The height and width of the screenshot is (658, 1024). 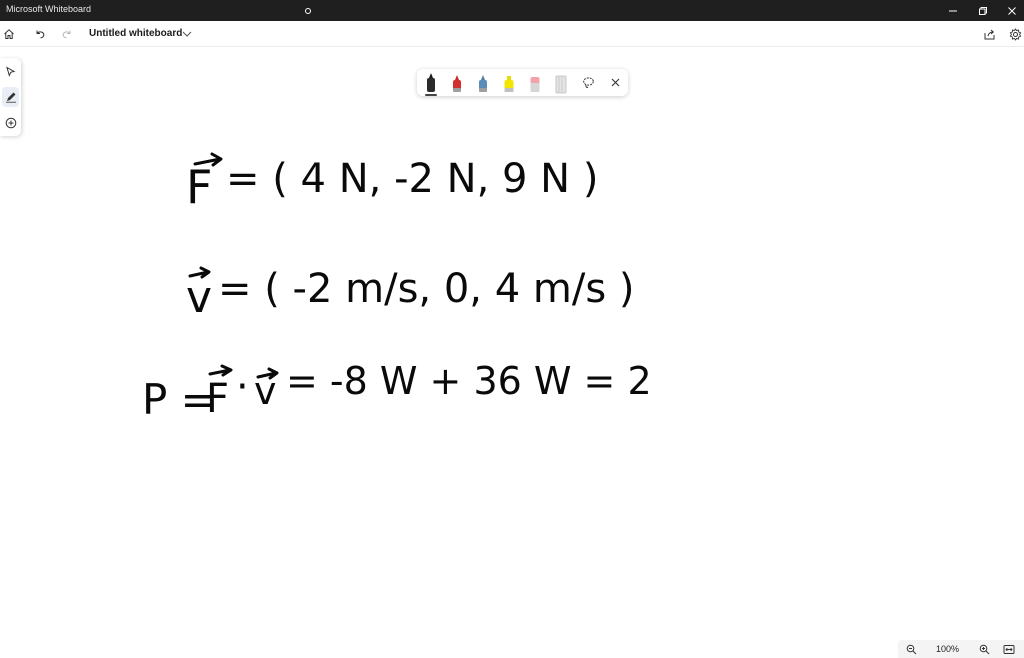 I want to click on undo-button, so click(x=40, y=34).